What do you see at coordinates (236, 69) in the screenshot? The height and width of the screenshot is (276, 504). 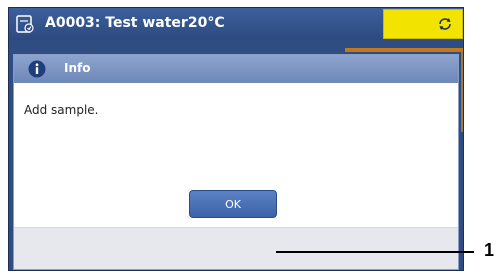 I see `dialog-header: Info` at bounding box center [236, 69].